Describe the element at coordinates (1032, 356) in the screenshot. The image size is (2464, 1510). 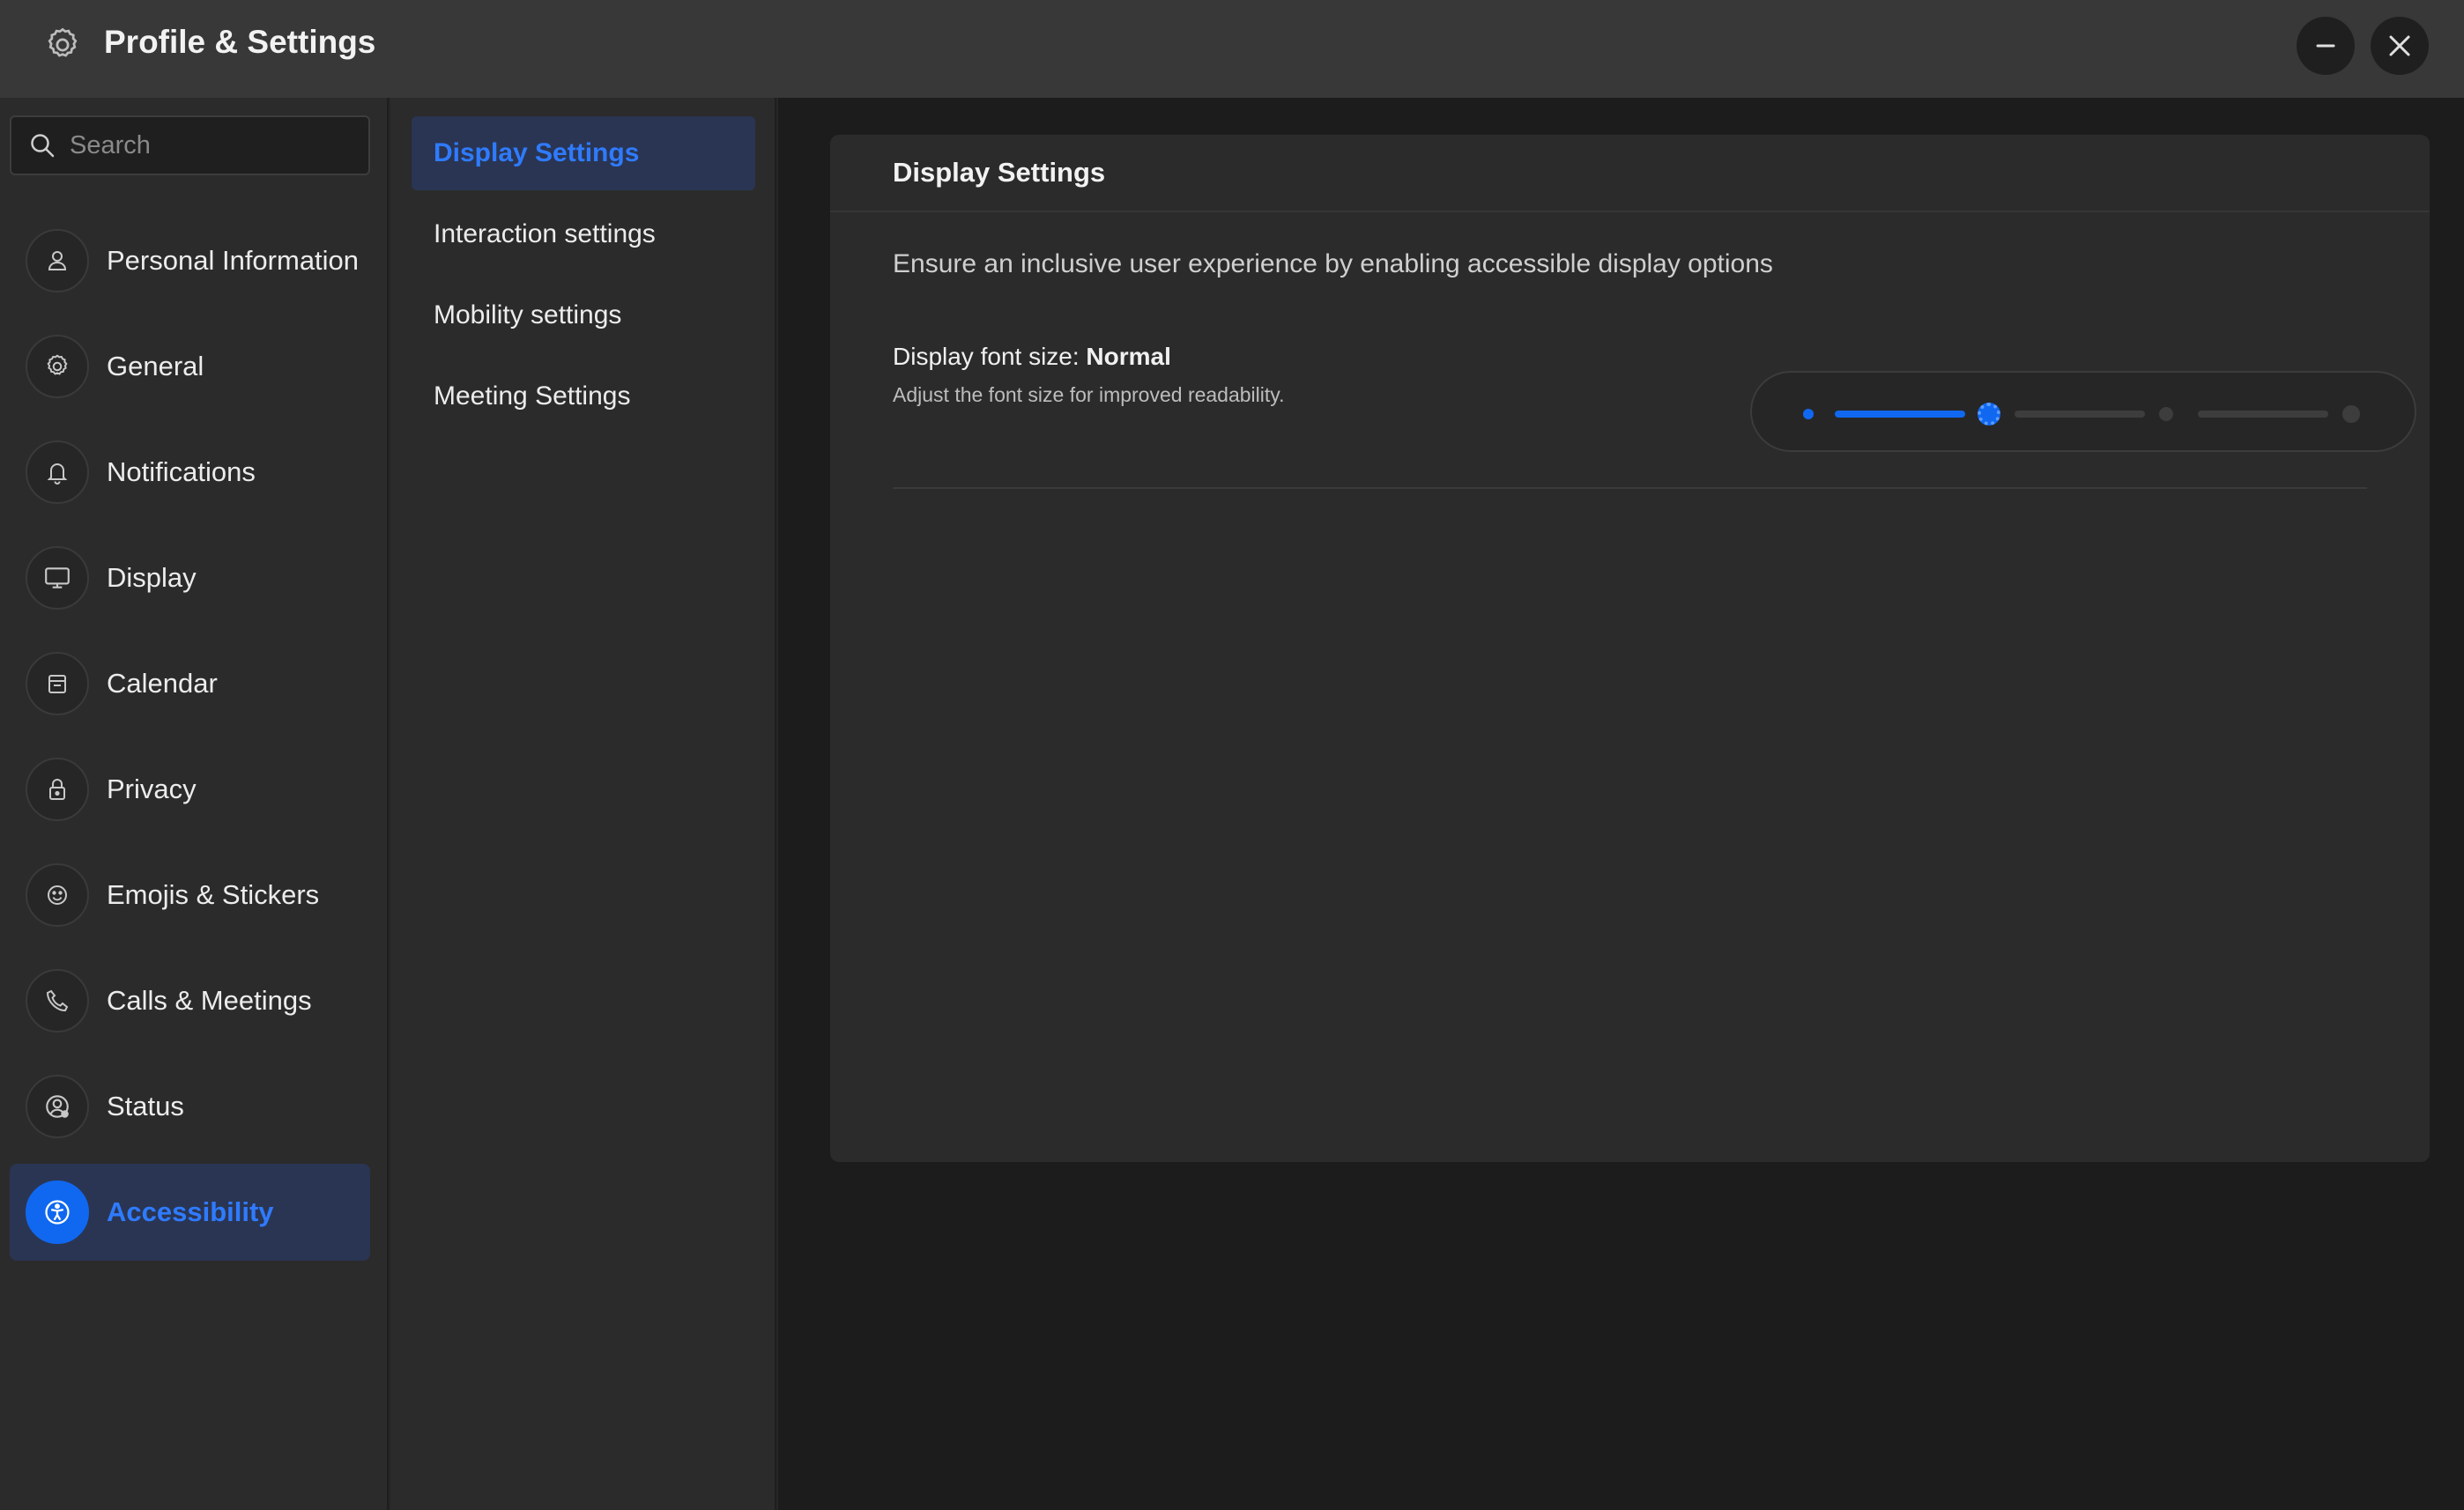
I see `font-size-label: Display font size: Normal` at that location.